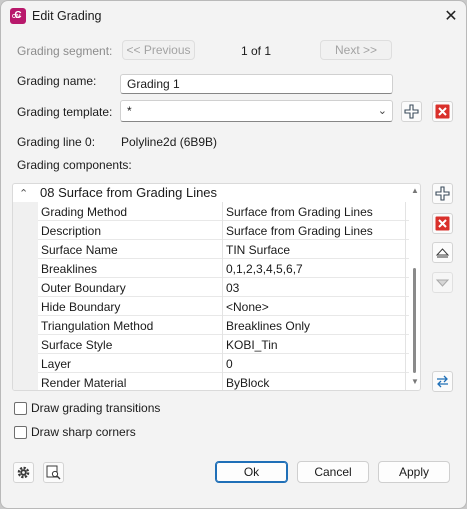 The height and width of the screenshot is (509, 467). Describe the element at coordinates (356, 50) in the screenshot. I see `next-button: Next >>` at that location.